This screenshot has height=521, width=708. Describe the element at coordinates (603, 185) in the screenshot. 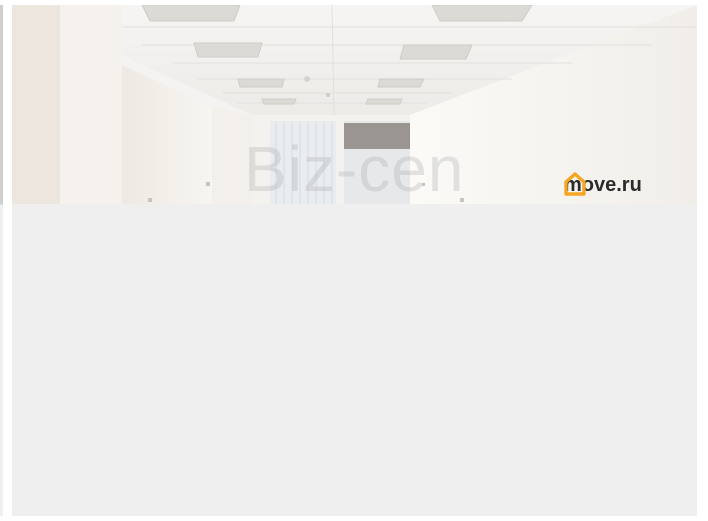

I see `move-ru-logo: move.ru` at that location.